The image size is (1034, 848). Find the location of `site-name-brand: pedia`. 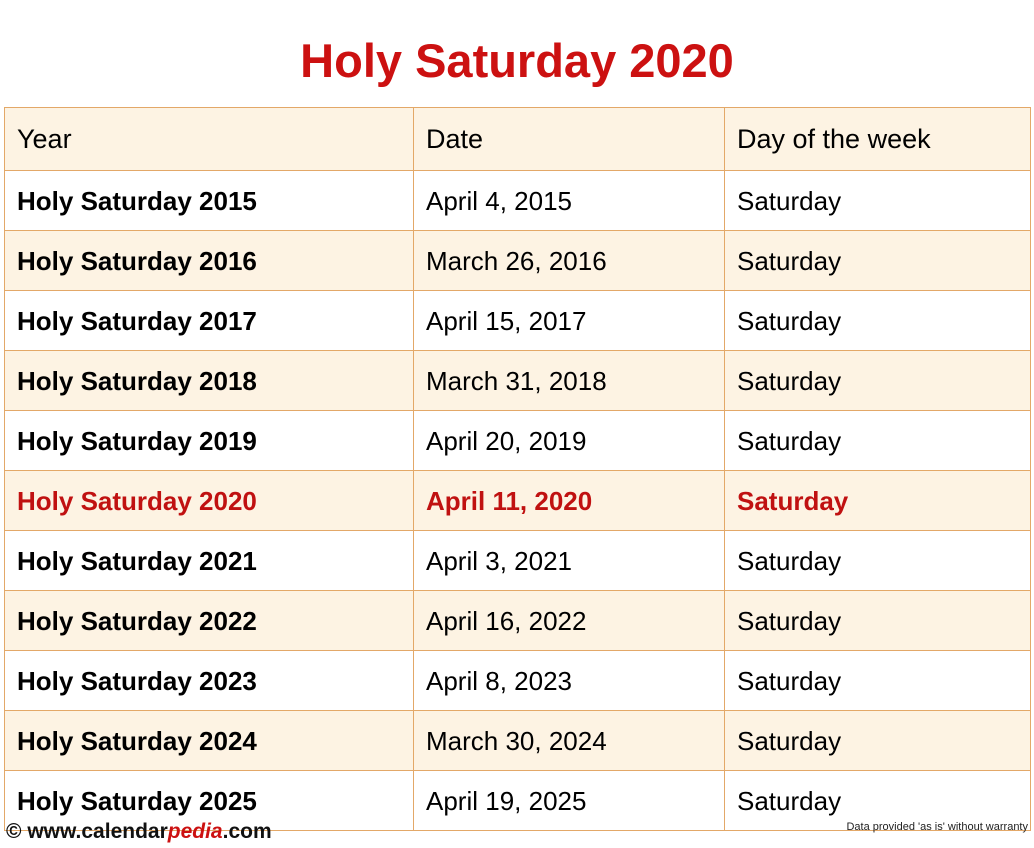

site-name-brand: pedia is located at coordinates (195, 832).